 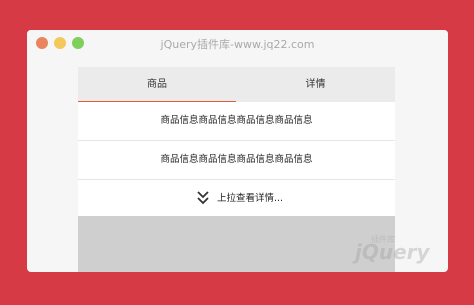 I want to click on window-title: jQuery插件库-www.jq22.com, so click(x=237, y=44).